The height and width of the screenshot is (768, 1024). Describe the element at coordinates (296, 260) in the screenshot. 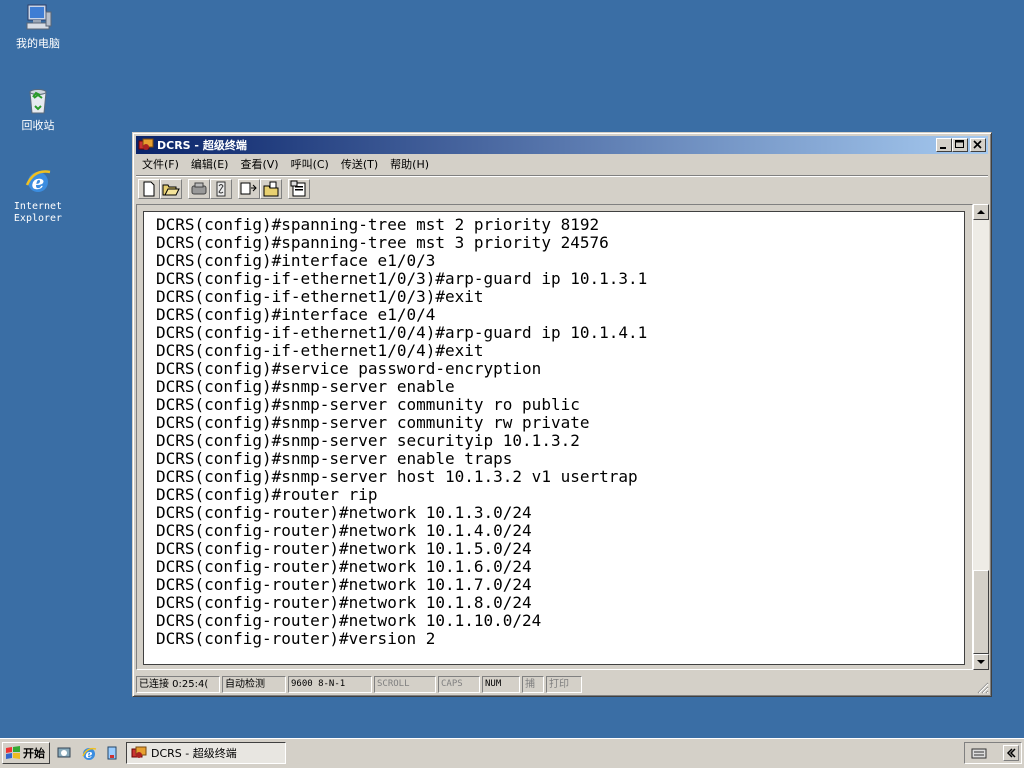

I see `terminal-line: DCRS(config)#interface e1/0/3` at that location.